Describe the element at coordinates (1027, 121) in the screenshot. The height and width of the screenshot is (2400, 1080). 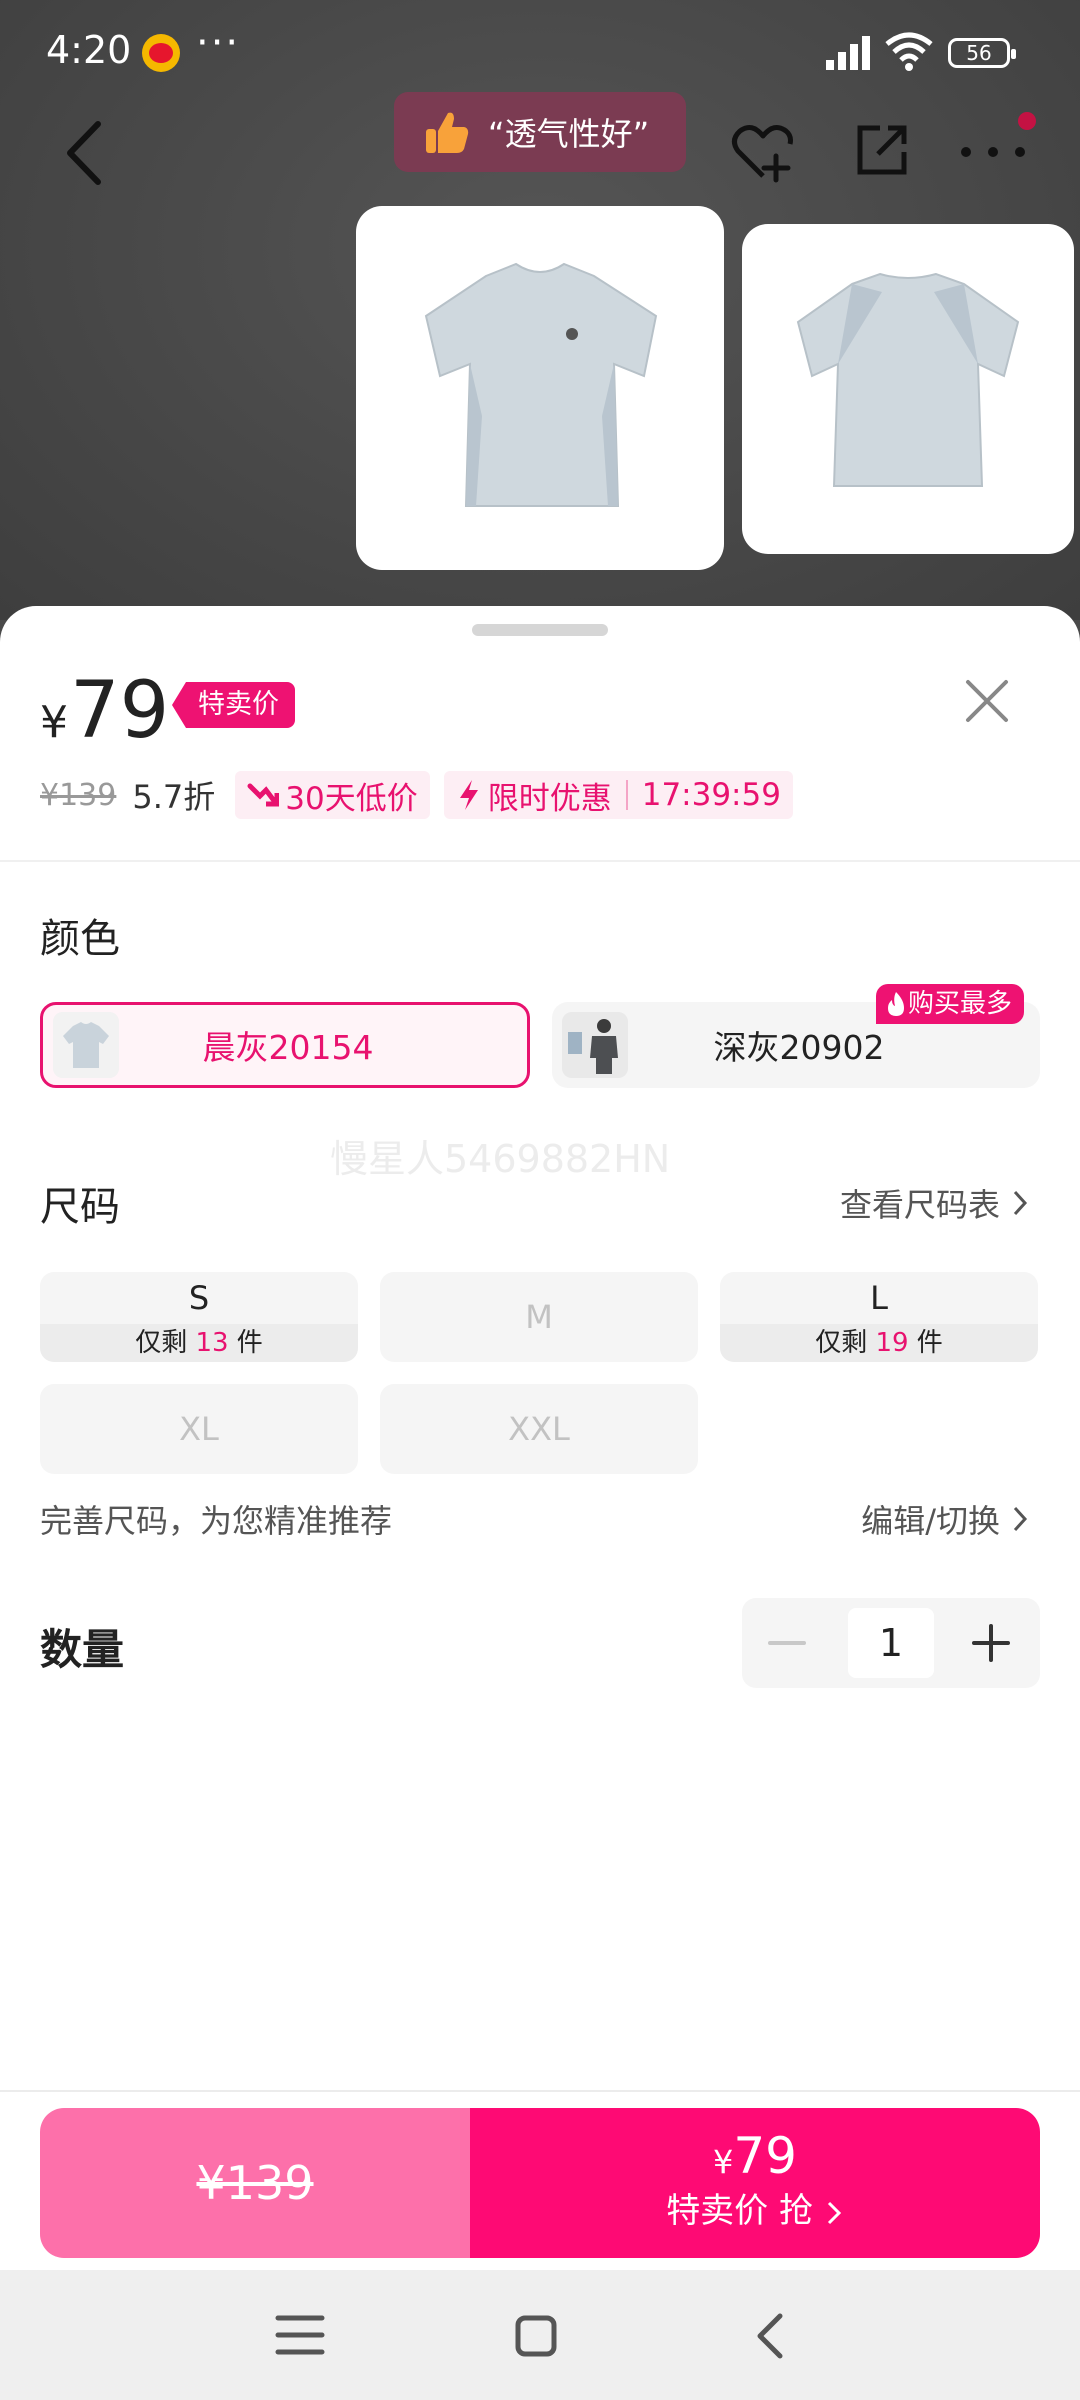
I see `notification-dot` at that location.